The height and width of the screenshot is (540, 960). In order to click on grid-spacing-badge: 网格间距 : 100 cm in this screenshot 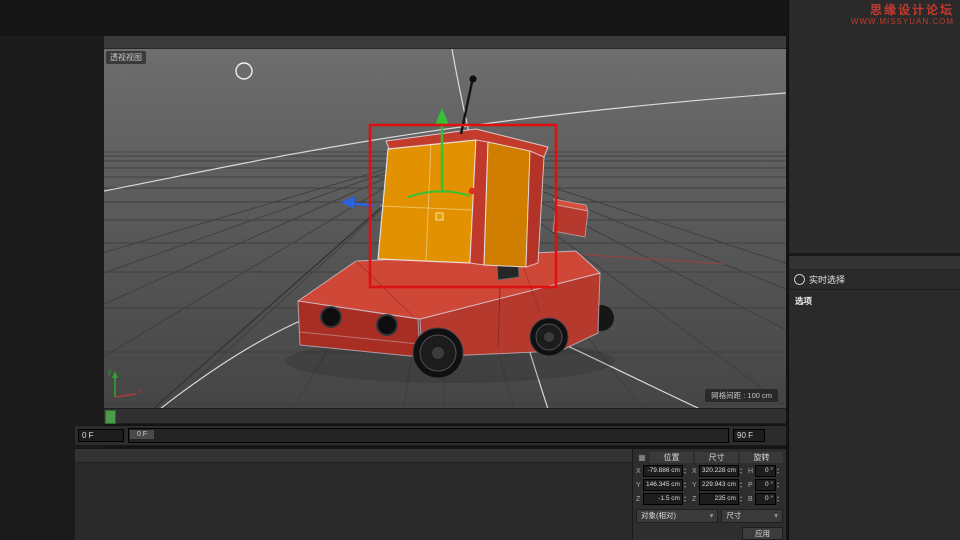, I will do `click(741, 395)`.